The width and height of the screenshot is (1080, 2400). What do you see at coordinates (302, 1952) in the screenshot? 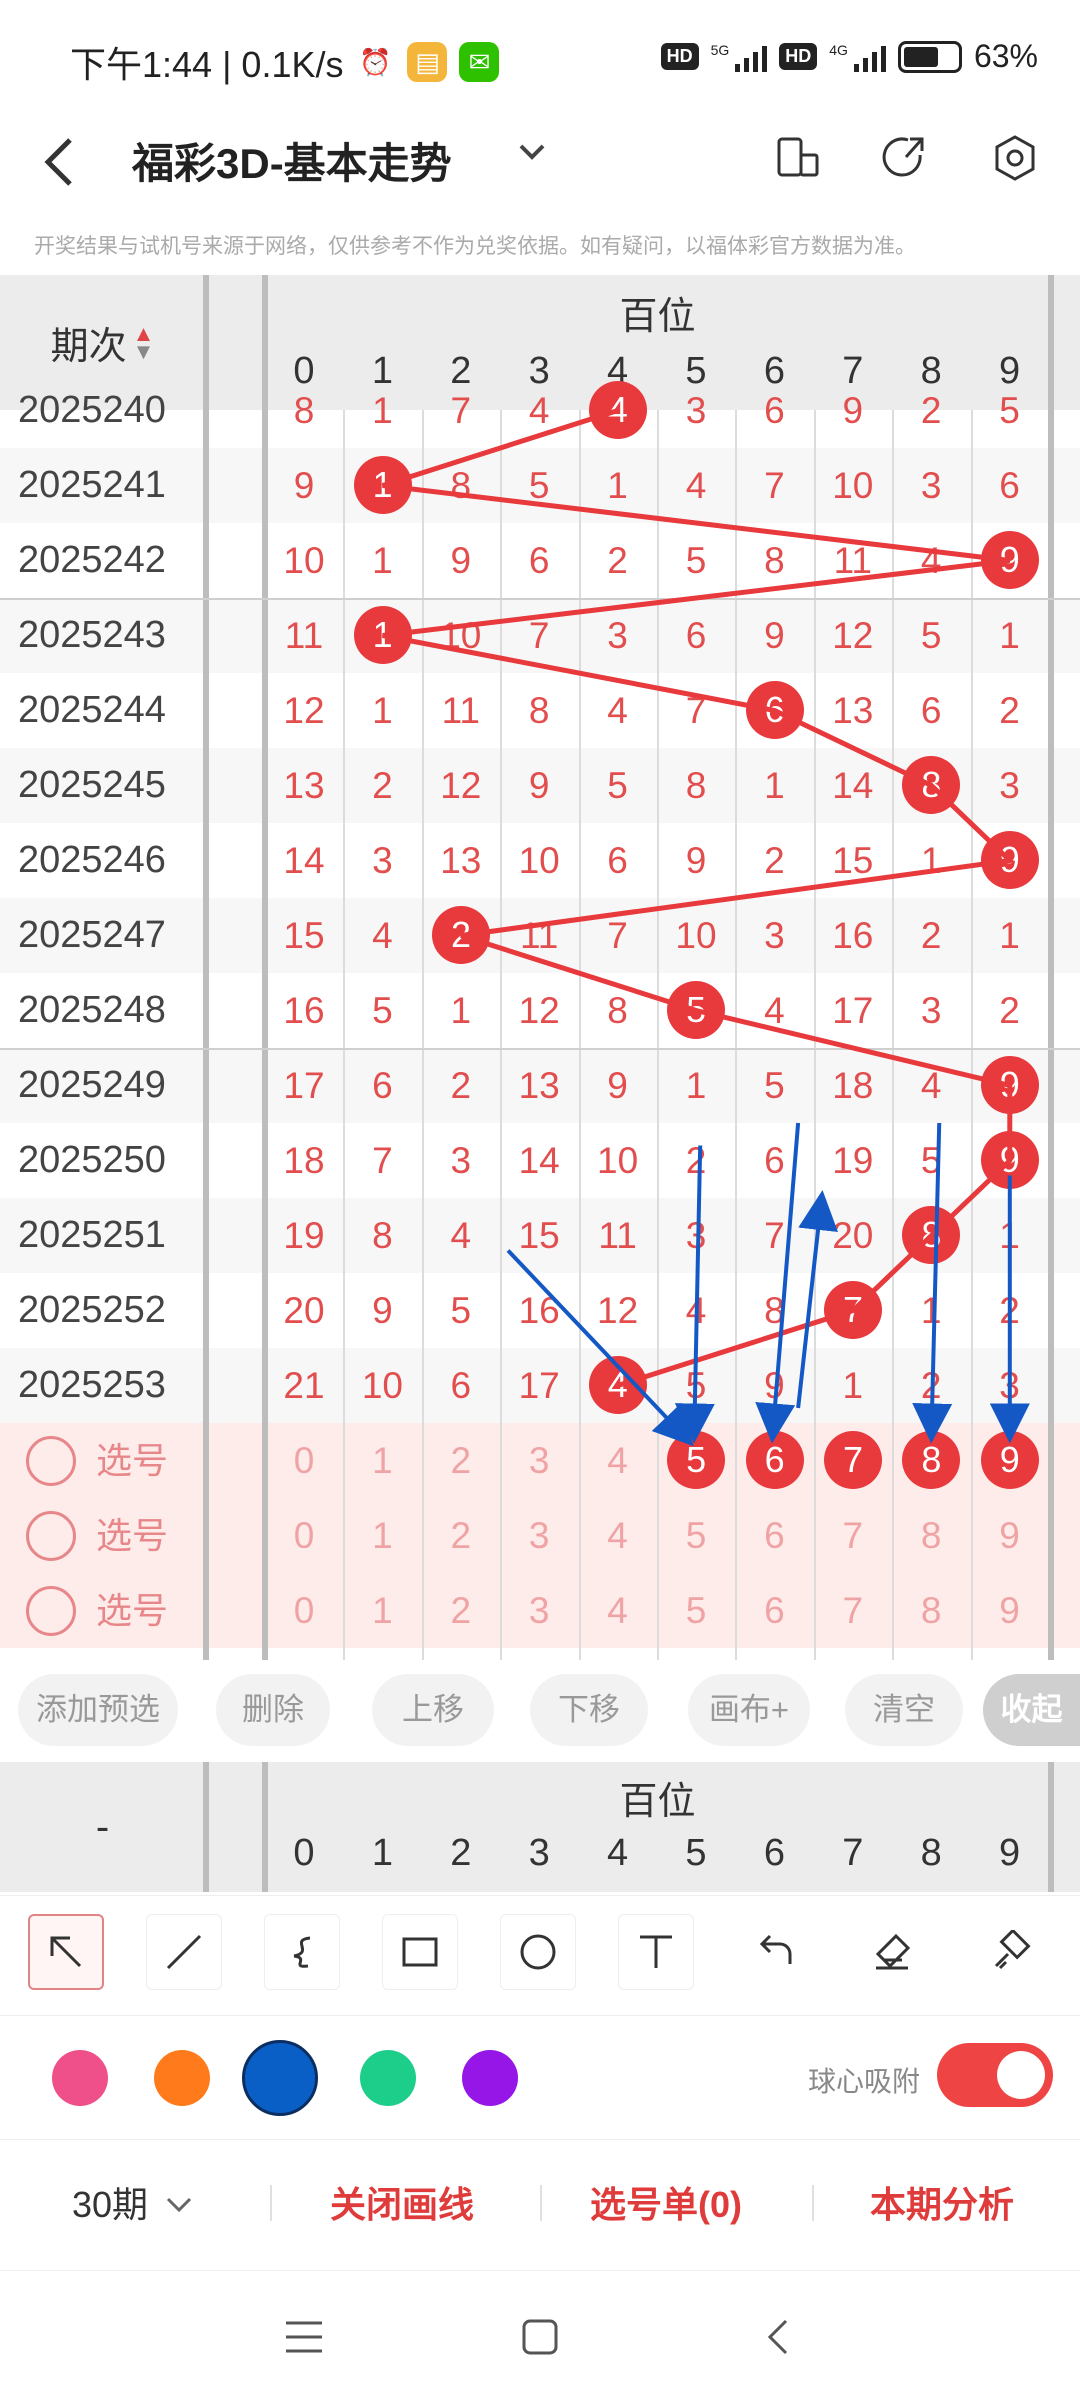
I see `freehand-icon` at bounding box center [302, 1952].